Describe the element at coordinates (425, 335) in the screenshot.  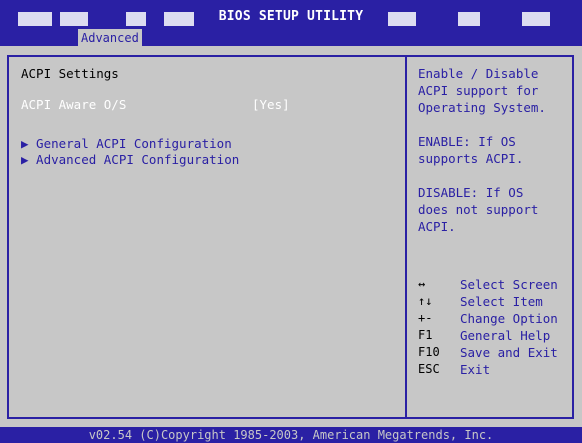
I see `key-f1: F1` at that location.